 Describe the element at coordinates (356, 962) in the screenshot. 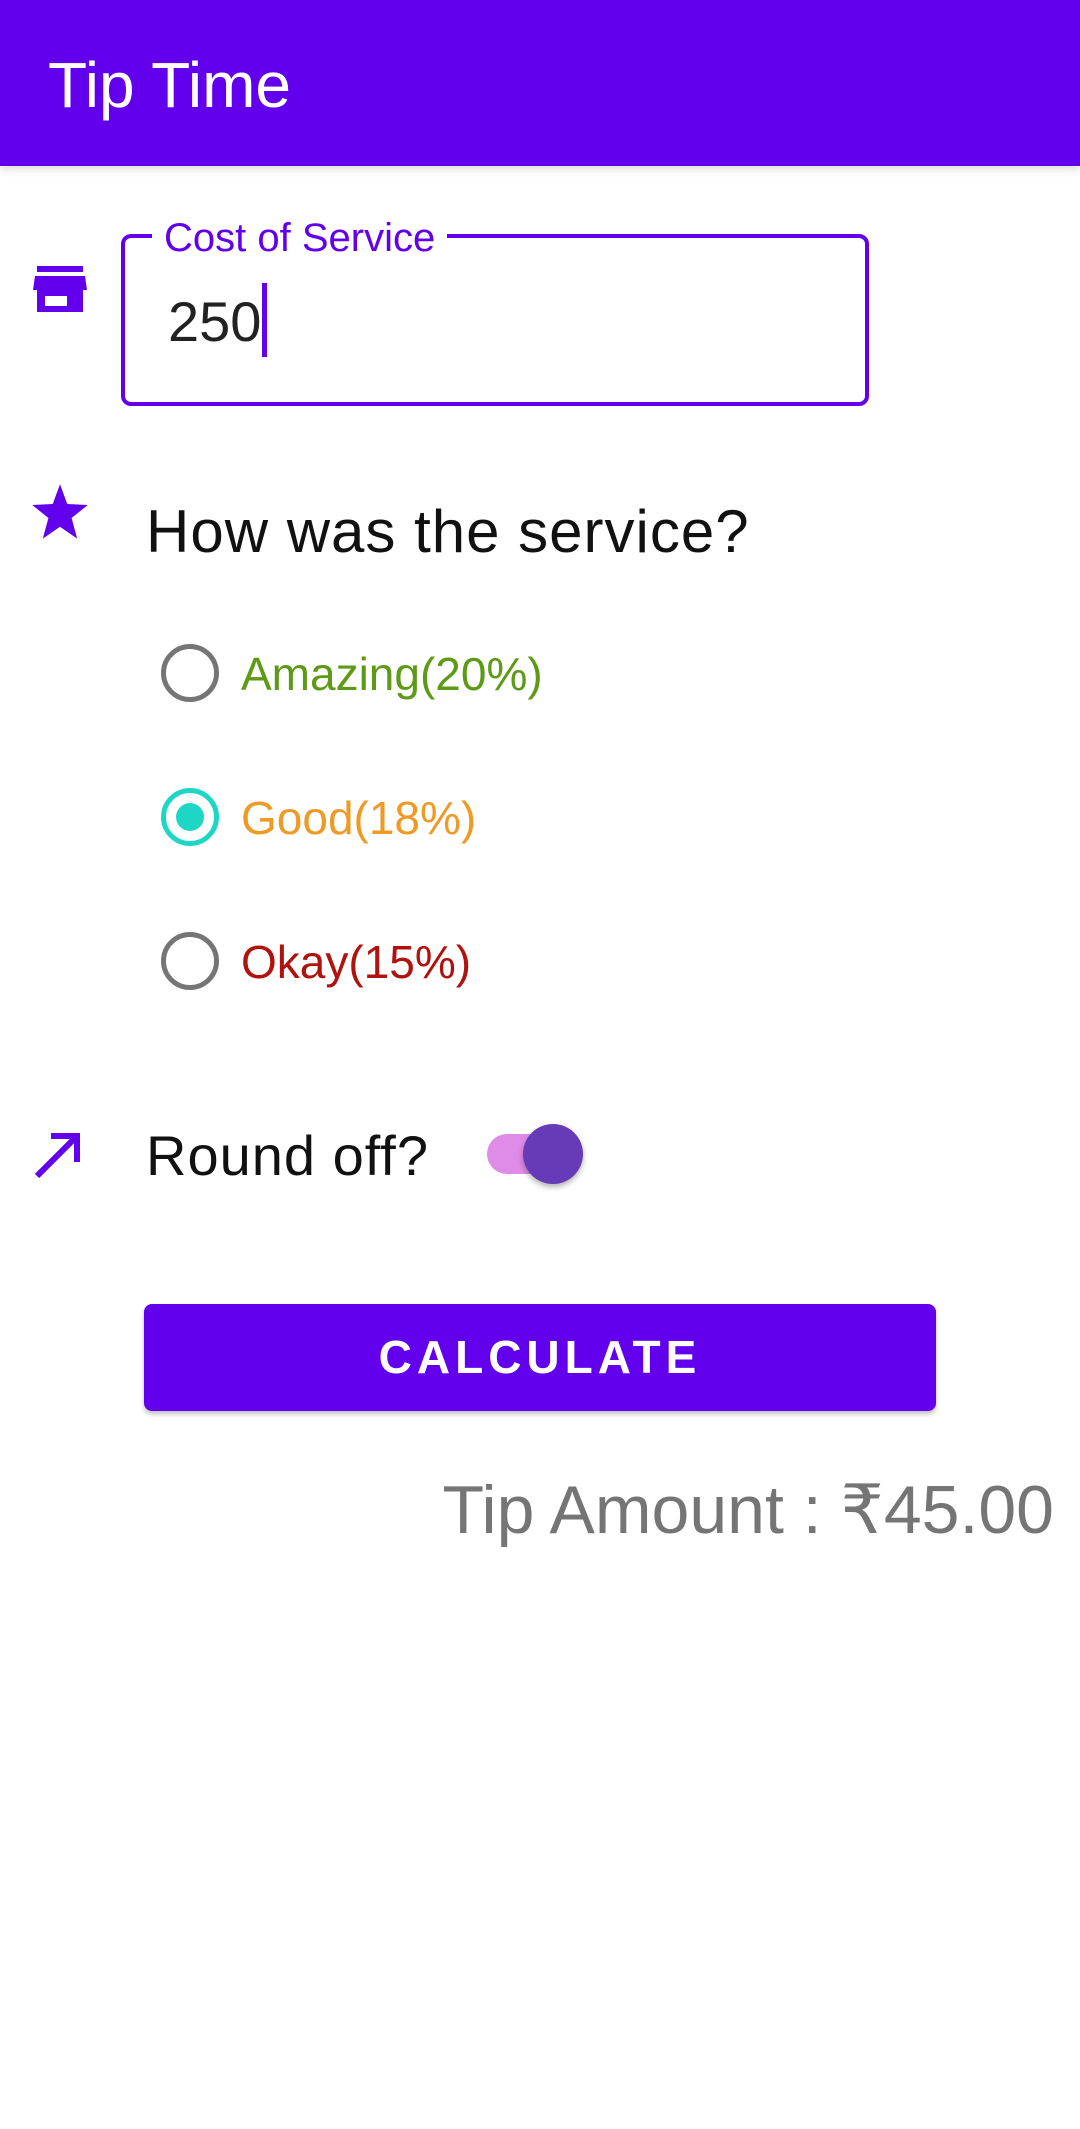

I see `radio-okay-label: Okay(15%)` at that location.